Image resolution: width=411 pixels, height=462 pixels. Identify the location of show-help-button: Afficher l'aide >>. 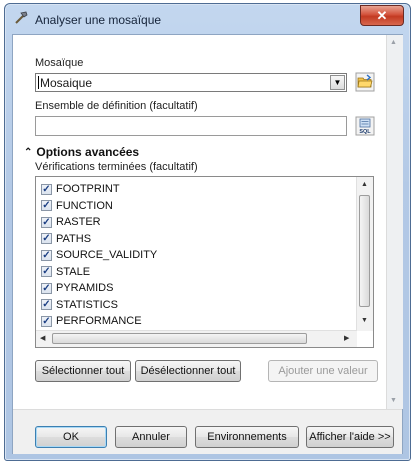
(350, 437).